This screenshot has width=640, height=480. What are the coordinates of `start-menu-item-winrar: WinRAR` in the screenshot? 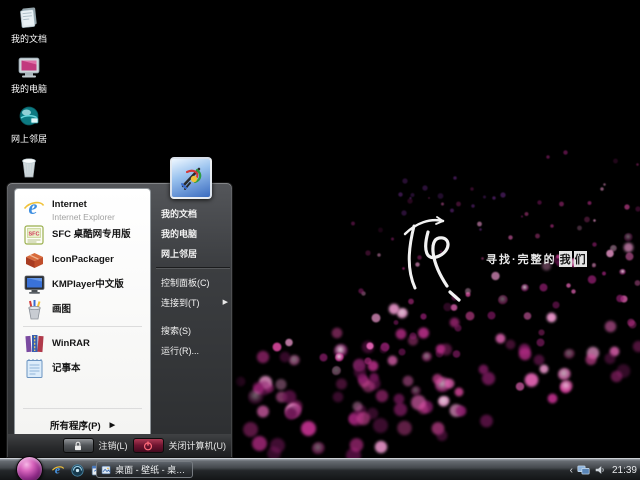 It's located at (82, 343).